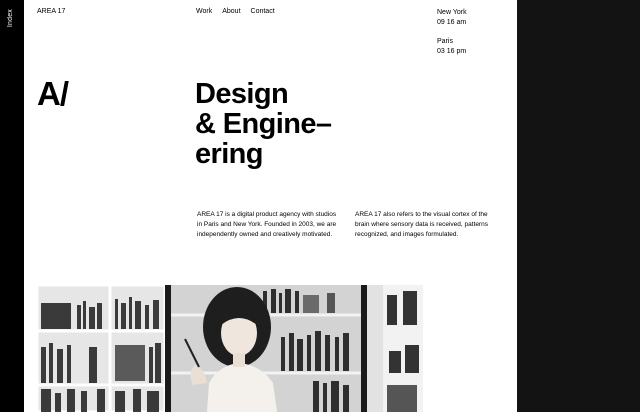 This screenshot has height=412, width=640. Describe the element at coordinates (204, 11) in the screenshot. I see `nav-work: Work` at that location.